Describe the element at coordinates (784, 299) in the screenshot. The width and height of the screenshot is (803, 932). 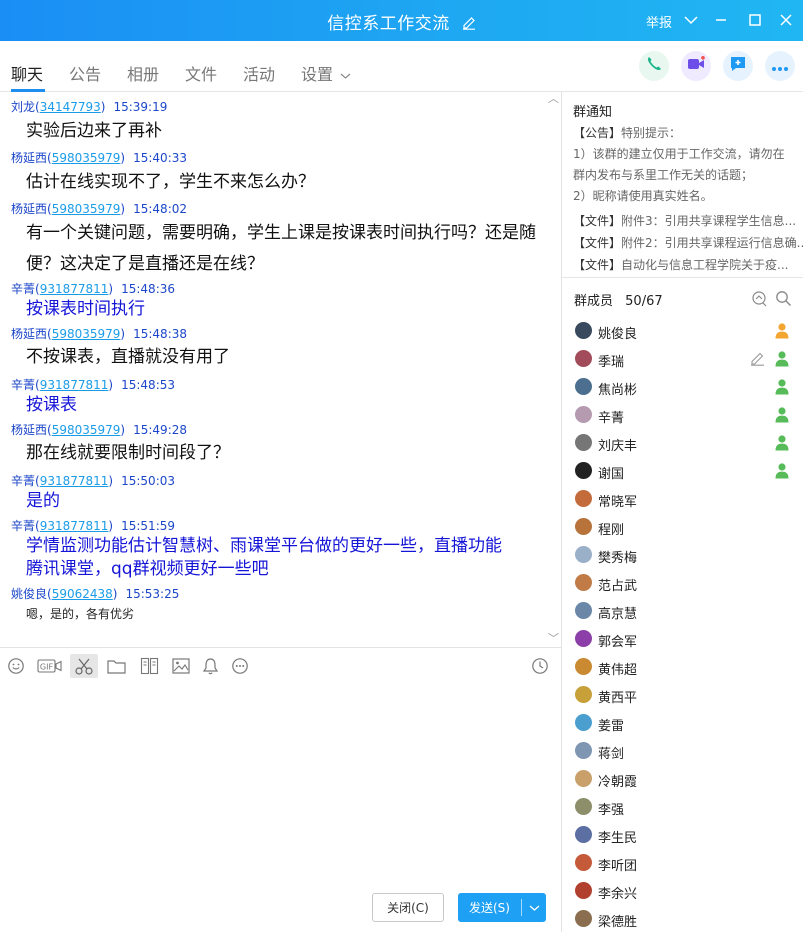
I see `search-icon` at that location.